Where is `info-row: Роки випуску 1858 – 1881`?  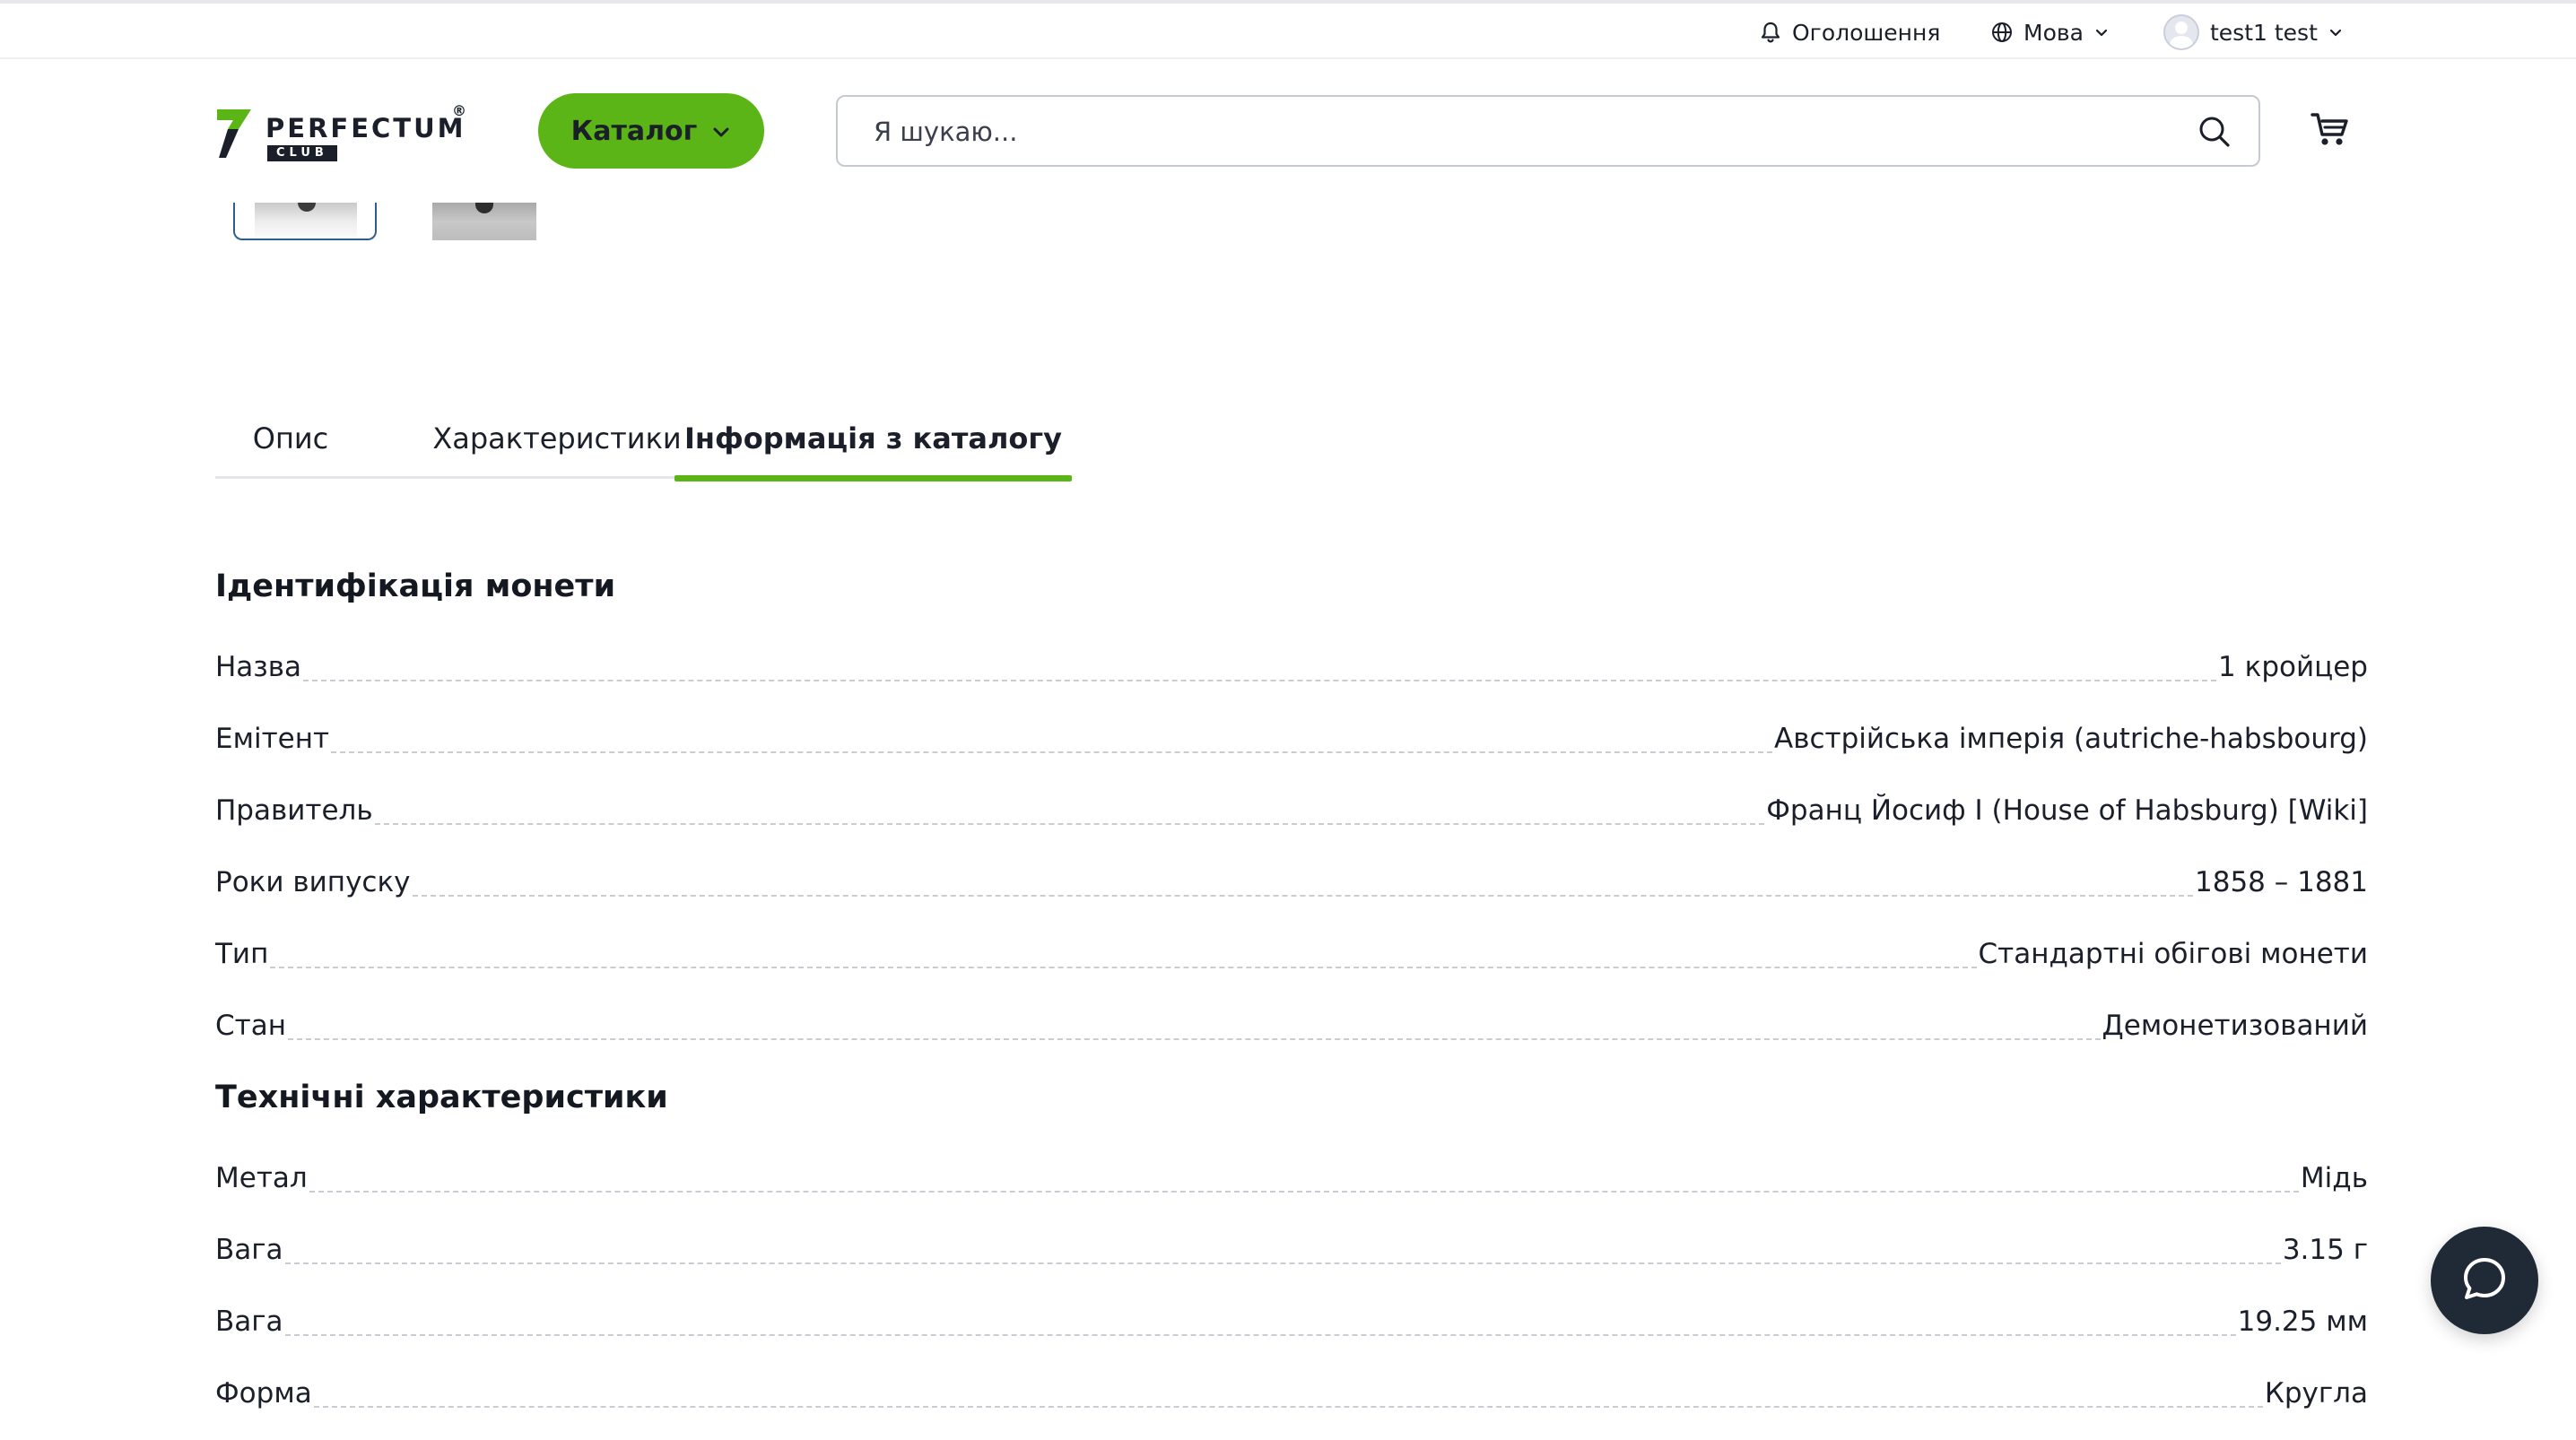 info-row: Роки випуску 1858 – 1881 is located at coordinates (1291, 881).